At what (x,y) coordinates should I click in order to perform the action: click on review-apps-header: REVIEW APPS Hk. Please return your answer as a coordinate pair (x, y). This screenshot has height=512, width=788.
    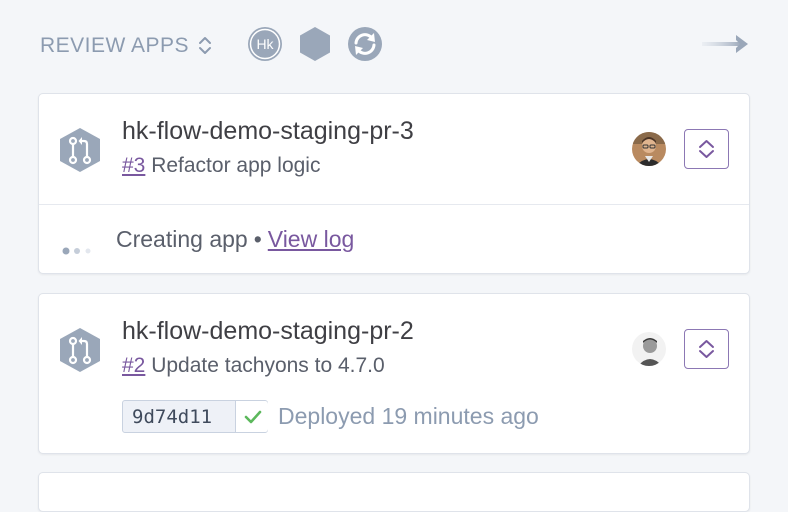
    Looking at the image, I should click on (395, 44).